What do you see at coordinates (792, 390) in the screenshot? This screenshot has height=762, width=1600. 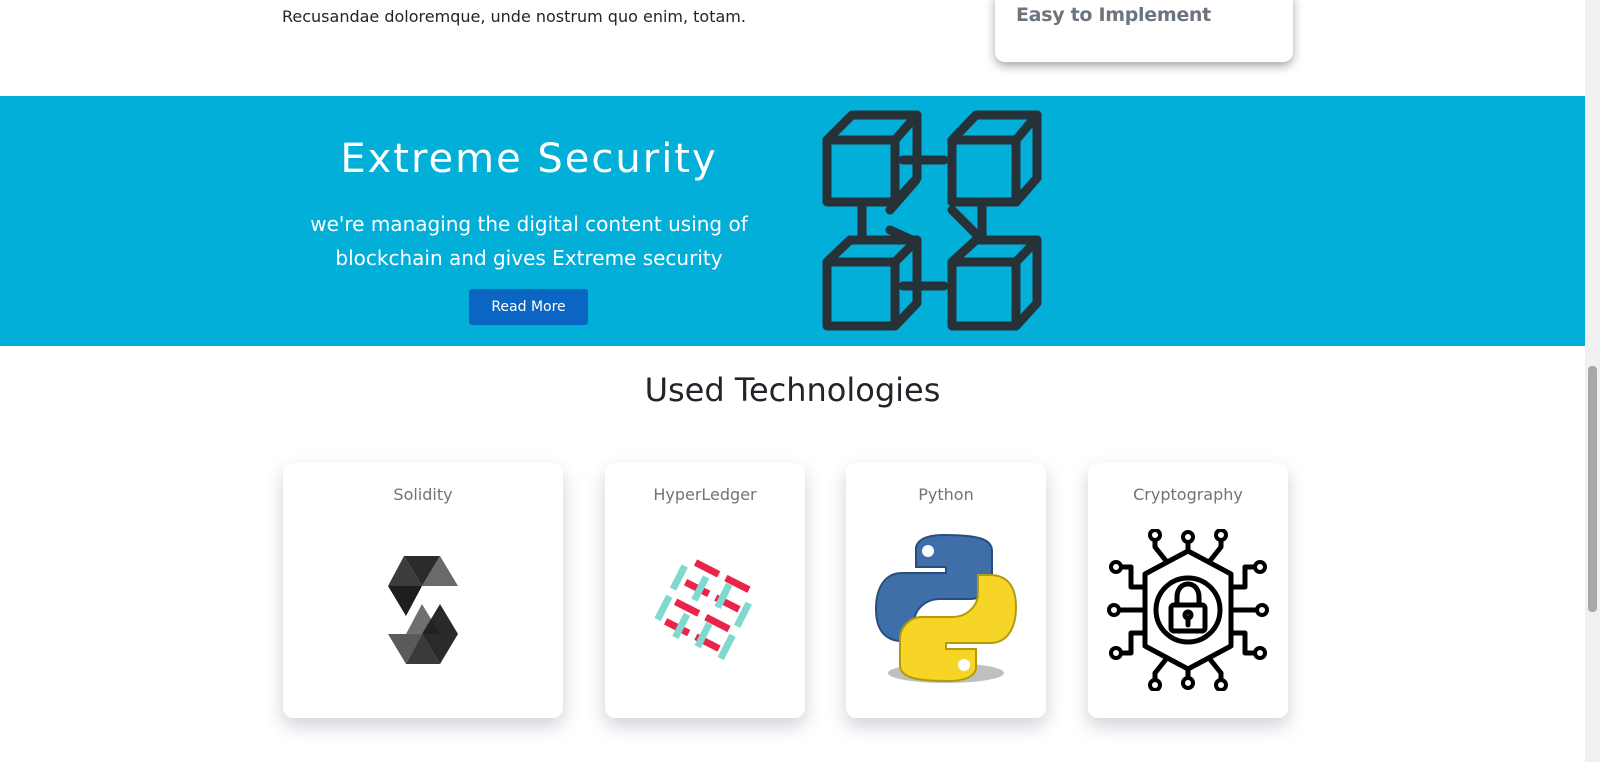 I see `used-technologies-title: Used Technologies` at bounding box center [792, 390].